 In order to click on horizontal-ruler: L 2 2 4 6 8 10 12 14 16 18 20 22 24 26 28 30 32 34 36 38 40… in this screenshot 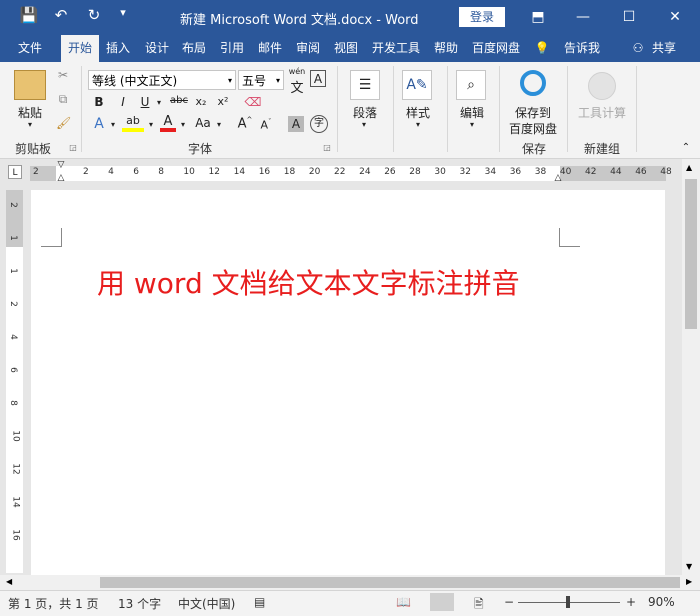, I will do `click(350, 172)`.